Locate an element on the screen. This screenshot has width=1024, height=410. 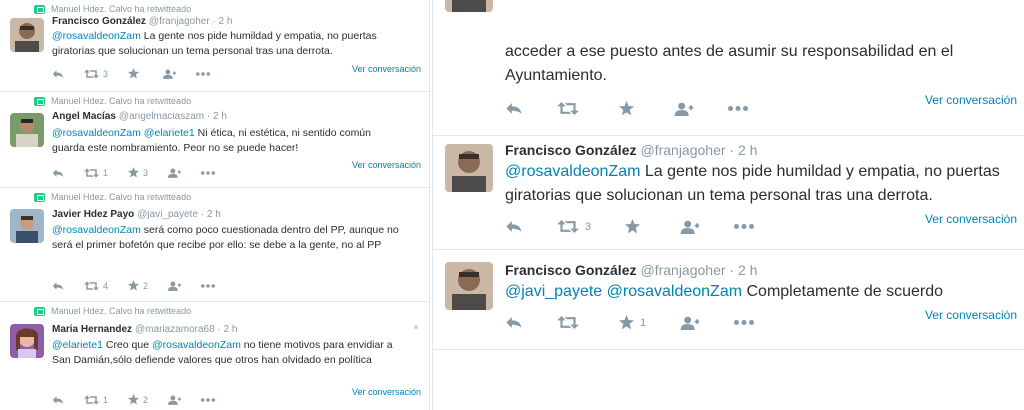
author-handle-time: @angelmaciaszam · 2 h is located at coordinates (173, 116).